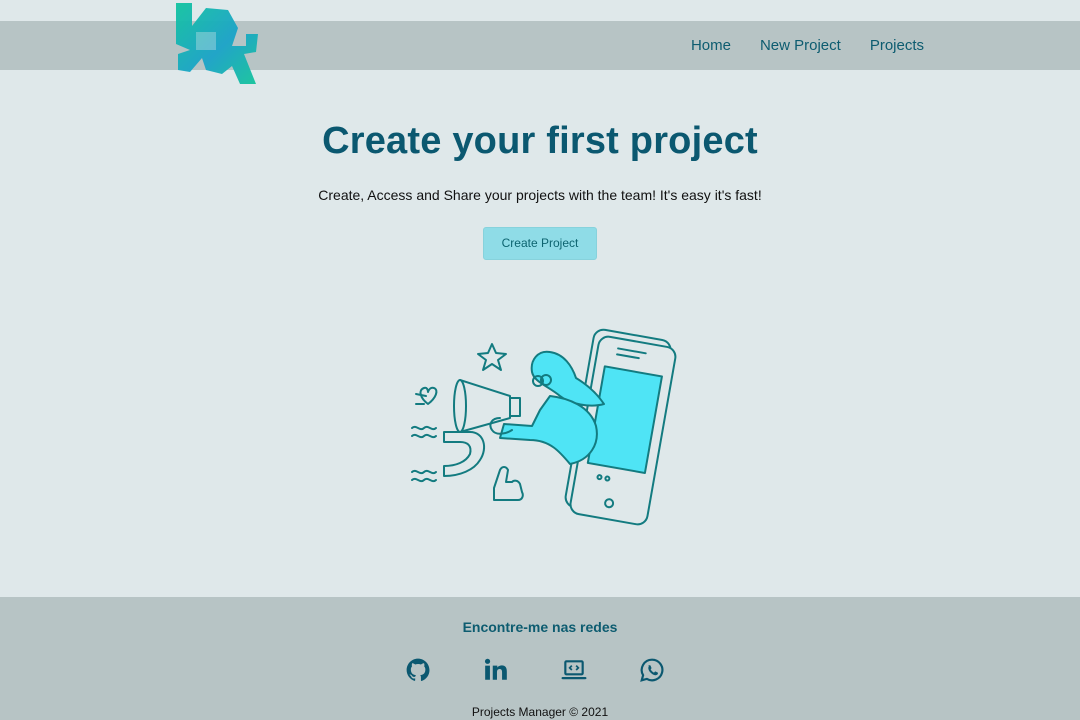  What do you see at coordinates (540, 141) in the screenshot?
I see `page-title: Create your first project` at bounding box center [540, 141].